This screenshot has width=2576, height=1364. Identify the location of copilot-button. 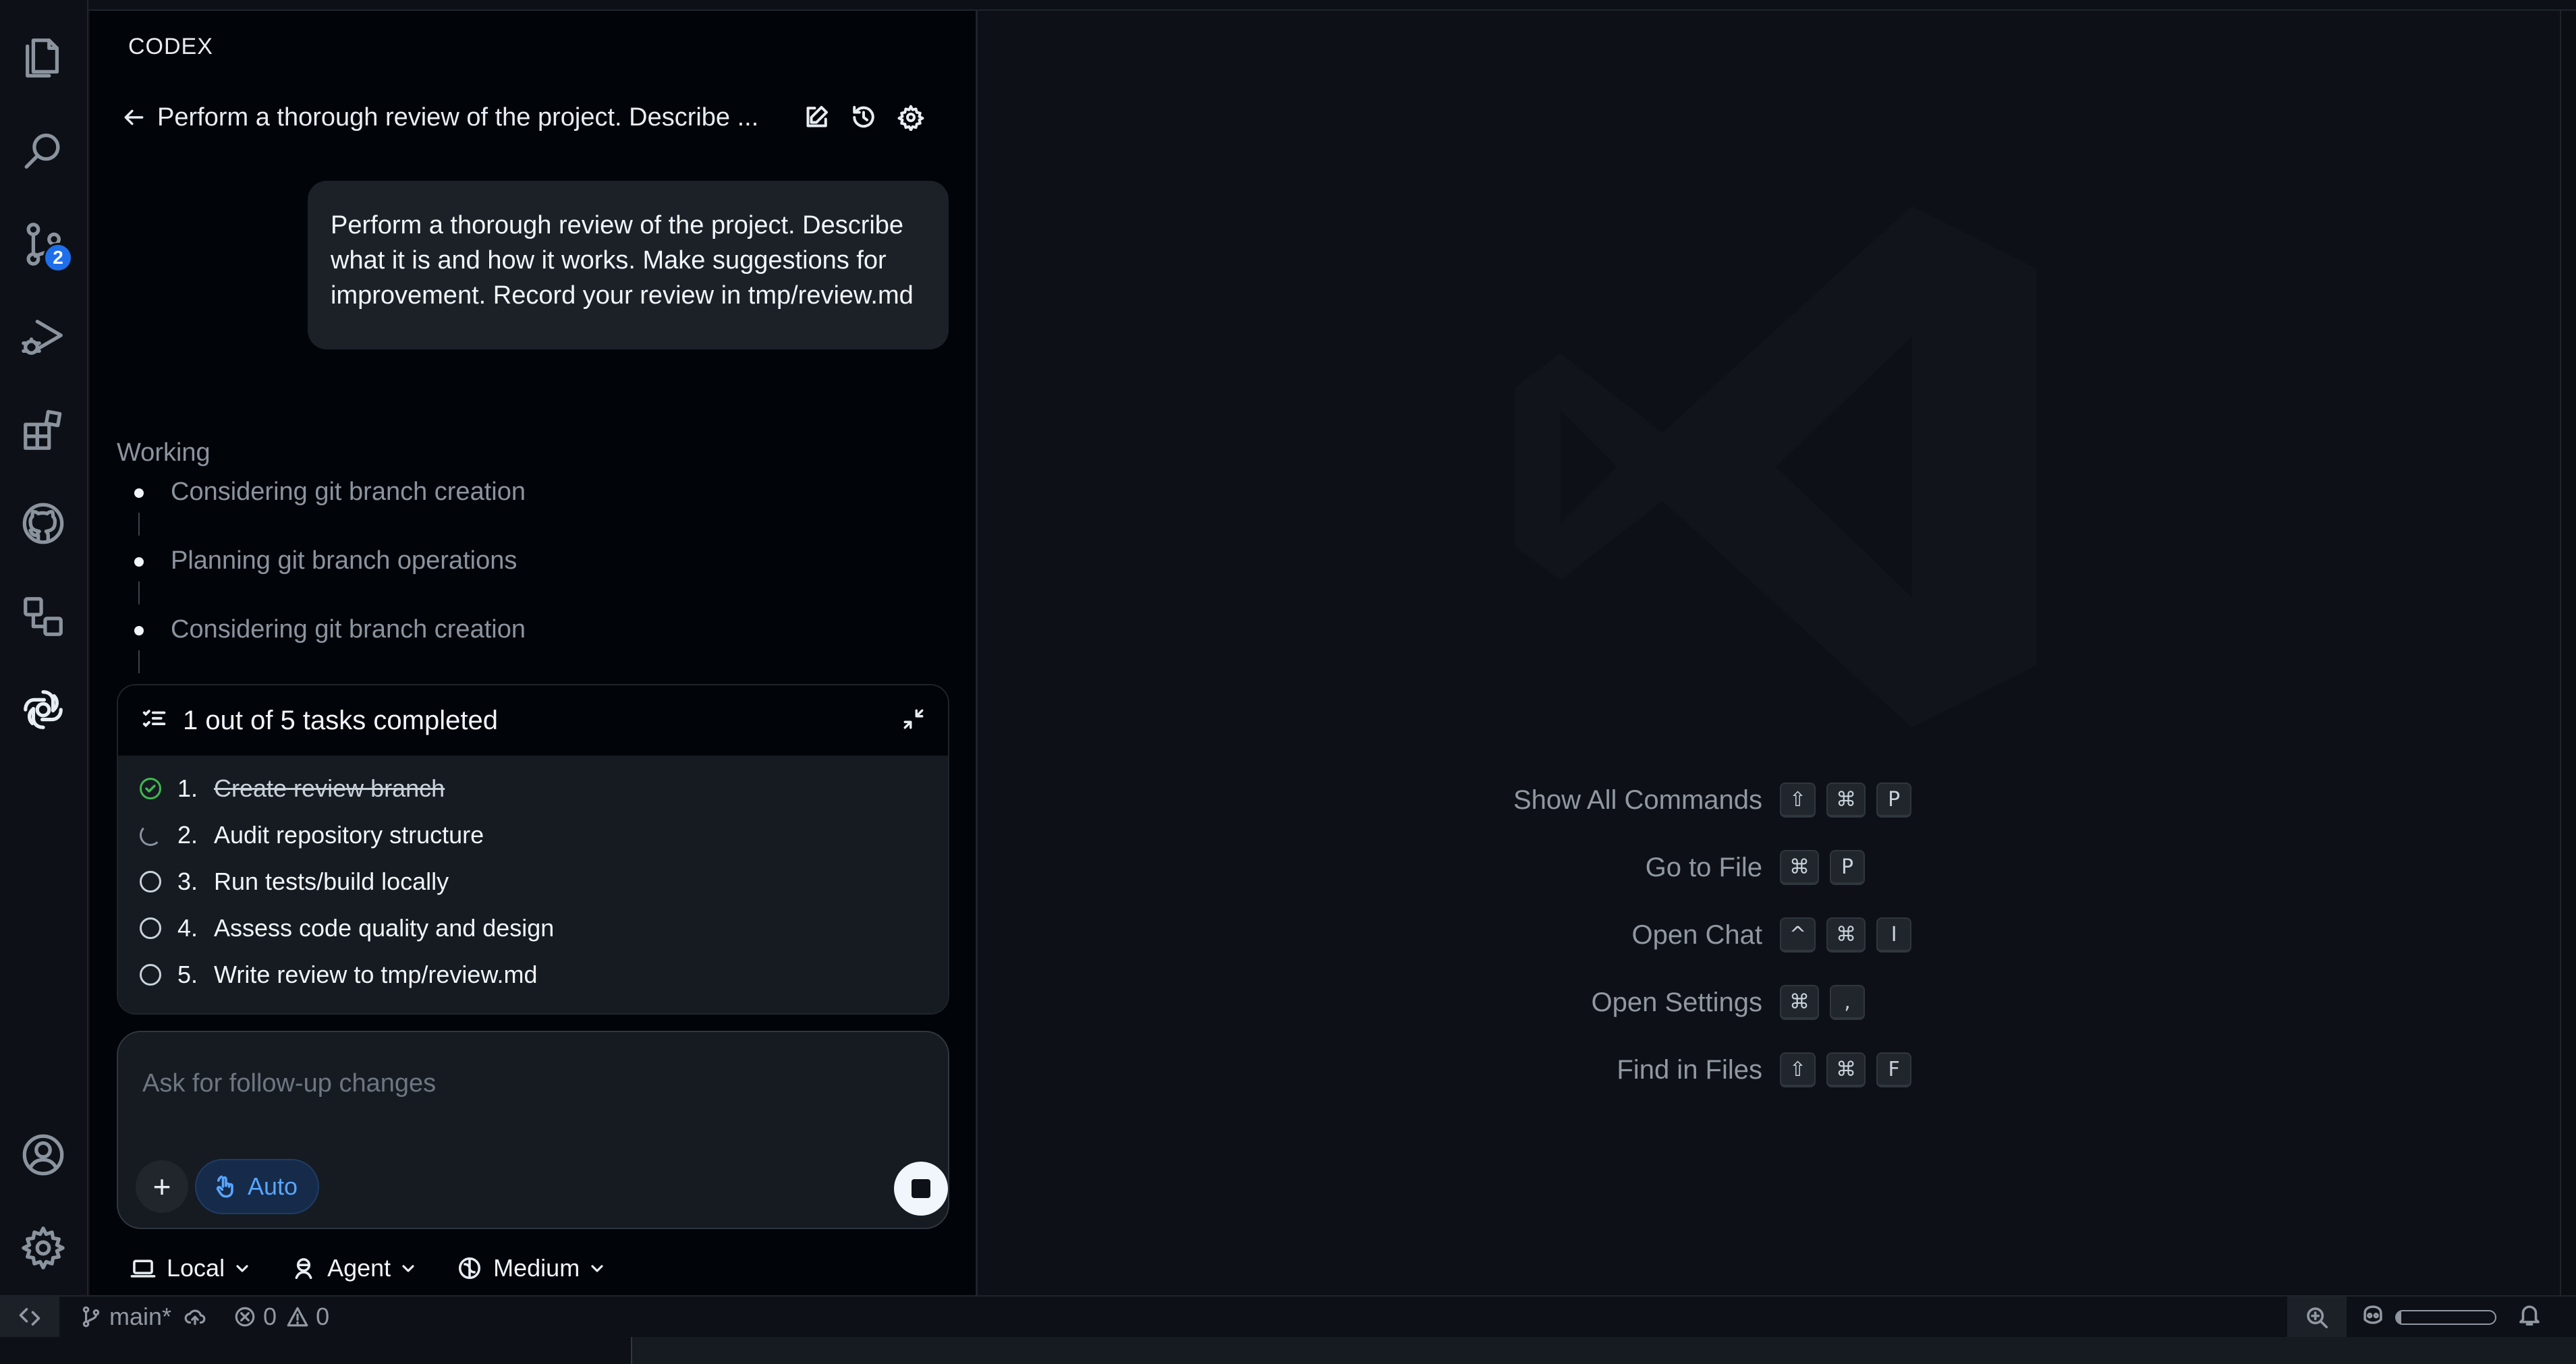
(2373, 1318).